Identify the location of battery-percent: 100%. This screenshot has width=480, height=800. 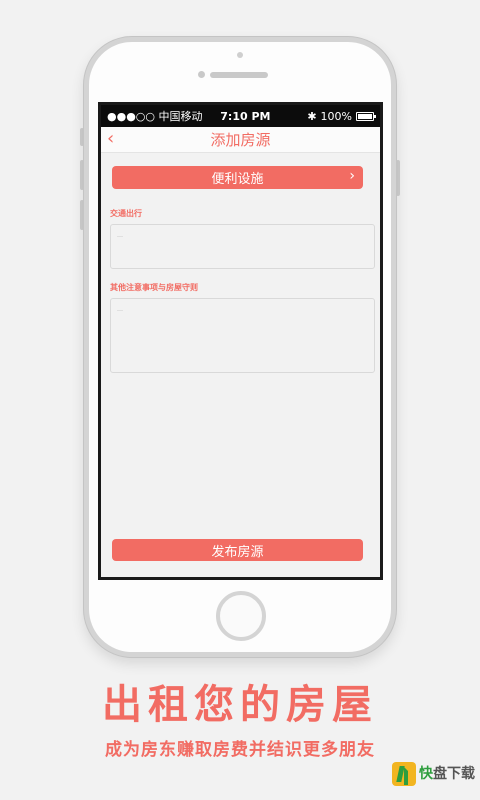
(336, 116).